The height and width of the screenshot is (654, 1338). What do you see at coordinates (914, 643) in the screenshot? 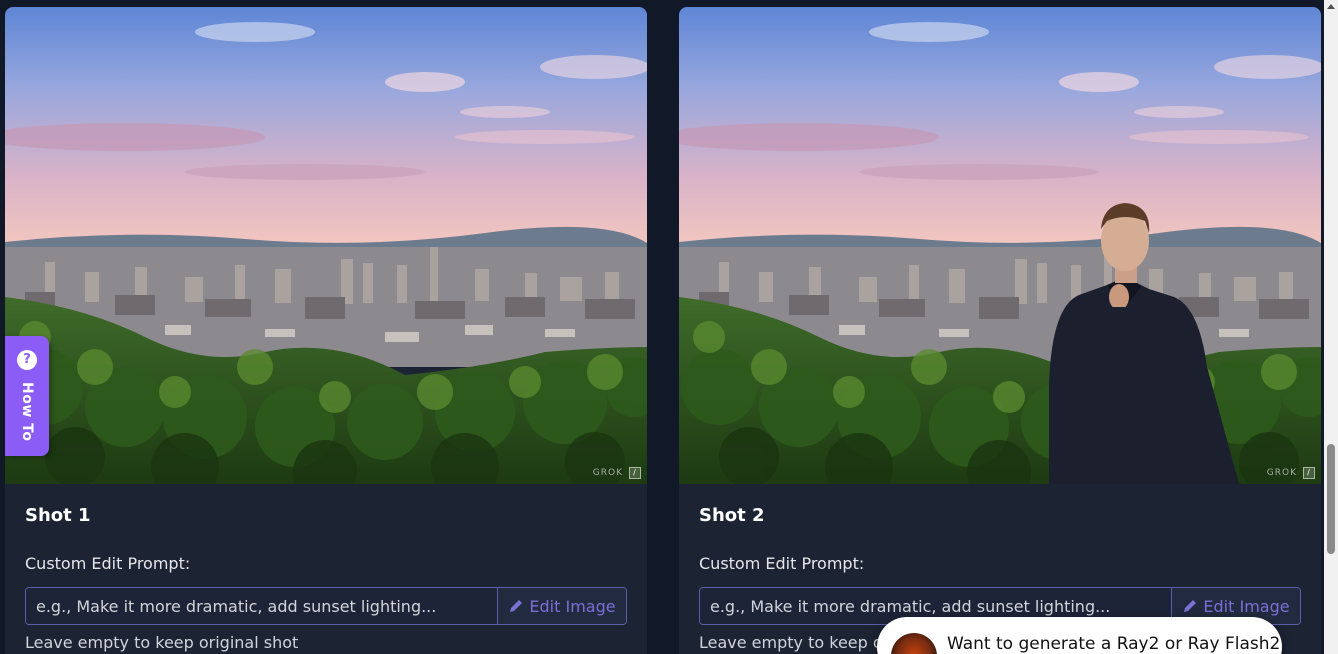
I see `avatar` at bounding box center [914, 643].